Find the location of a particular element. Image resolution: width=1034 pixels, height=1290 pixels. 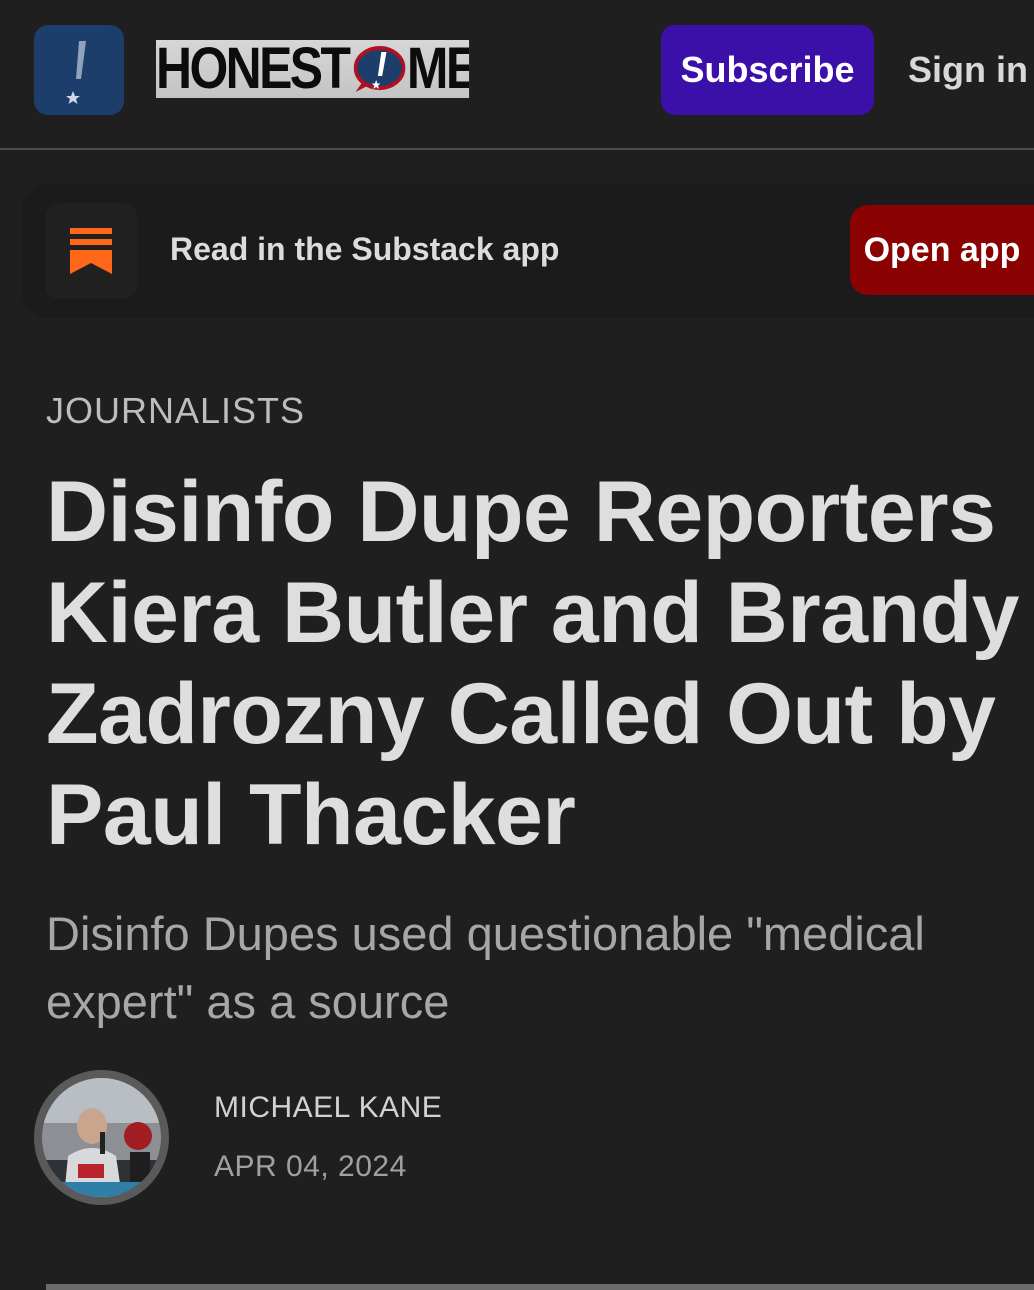

substack-app-icon is located at coordinates (91, 251).